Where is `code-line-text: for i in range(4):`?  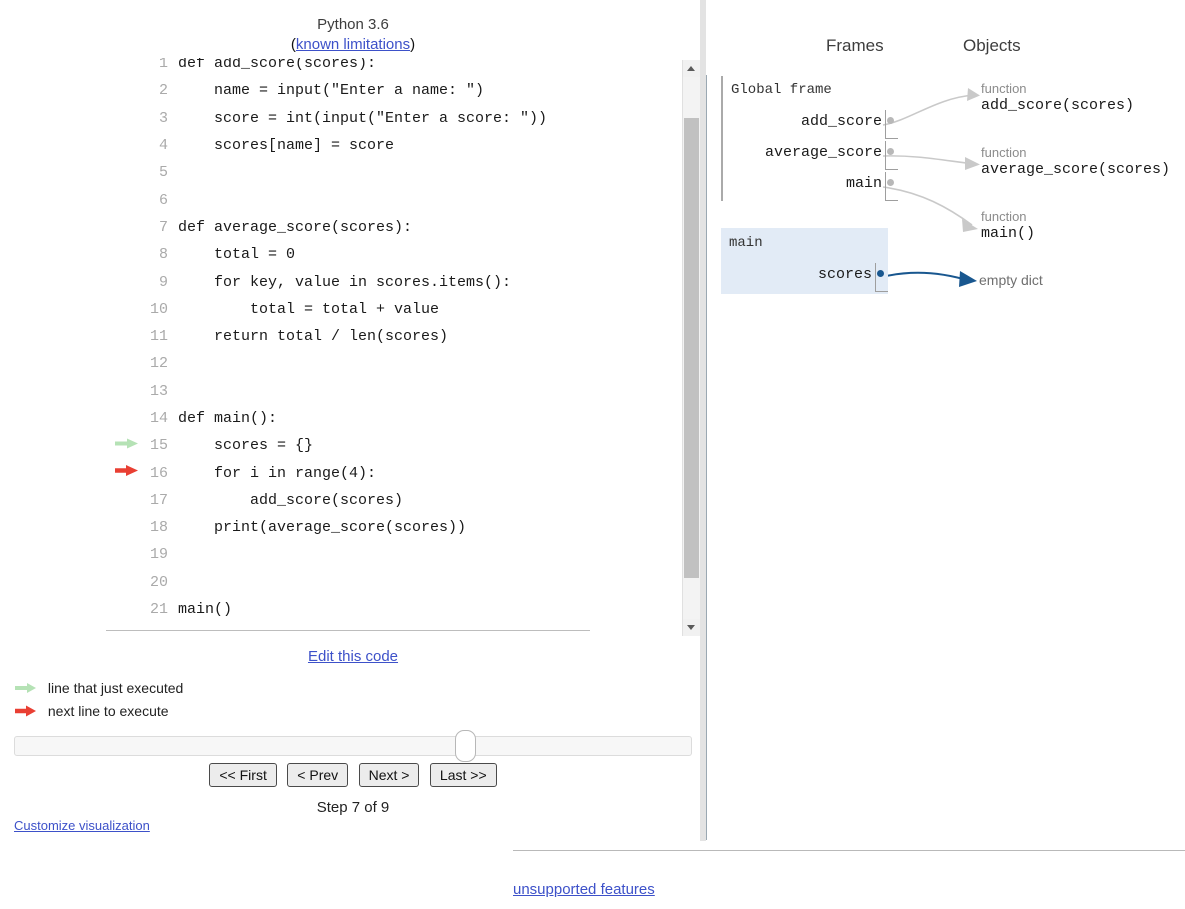 code-line-text: for i in range(4): is located at coordinates (362, 472).